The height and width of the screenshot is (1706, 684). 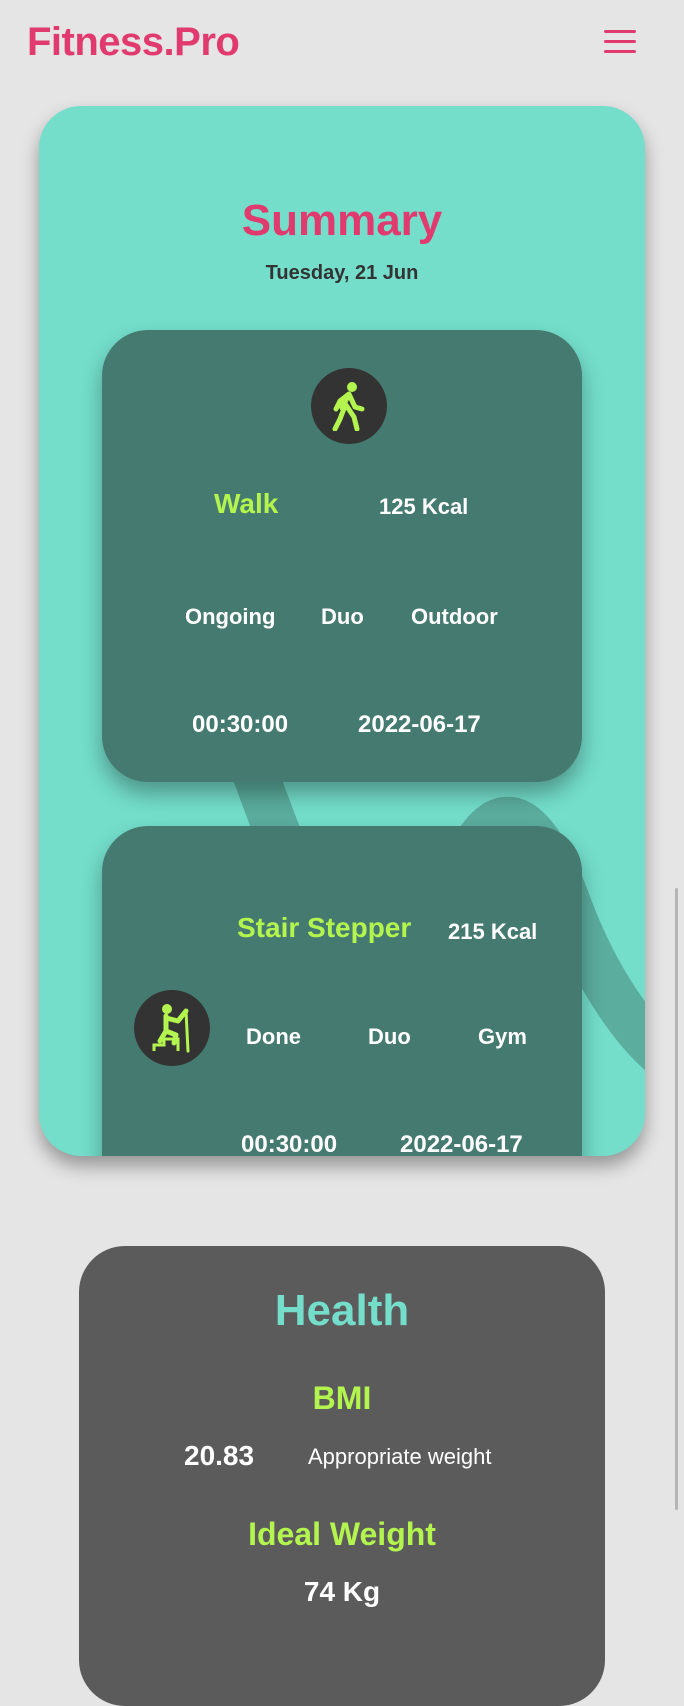 What do you see at coordinates (493, 931) in the screenshot?
I see `activity-kcal: 215 Kcal` at bounding box center [493, 931].